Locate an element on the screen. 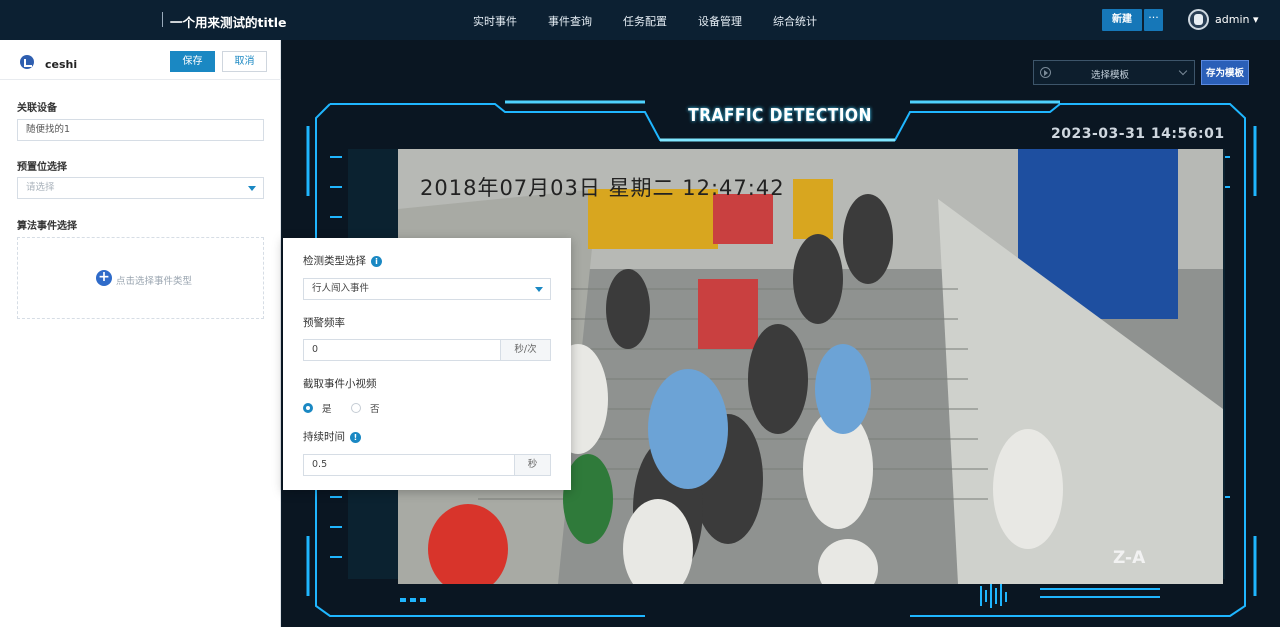 Image resolution: width=1280 pixels, height=627 pixels. plus-icon: + is located at coordinates (104, 278).